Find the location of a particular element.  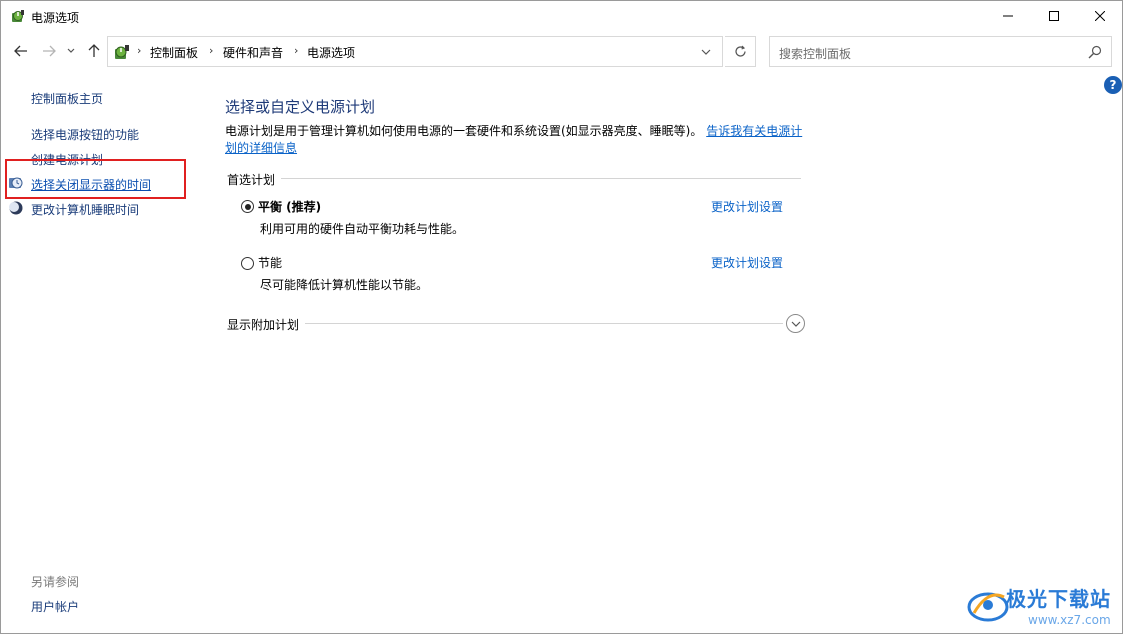

arrow-left-icon is located at coordinates (20, 51).